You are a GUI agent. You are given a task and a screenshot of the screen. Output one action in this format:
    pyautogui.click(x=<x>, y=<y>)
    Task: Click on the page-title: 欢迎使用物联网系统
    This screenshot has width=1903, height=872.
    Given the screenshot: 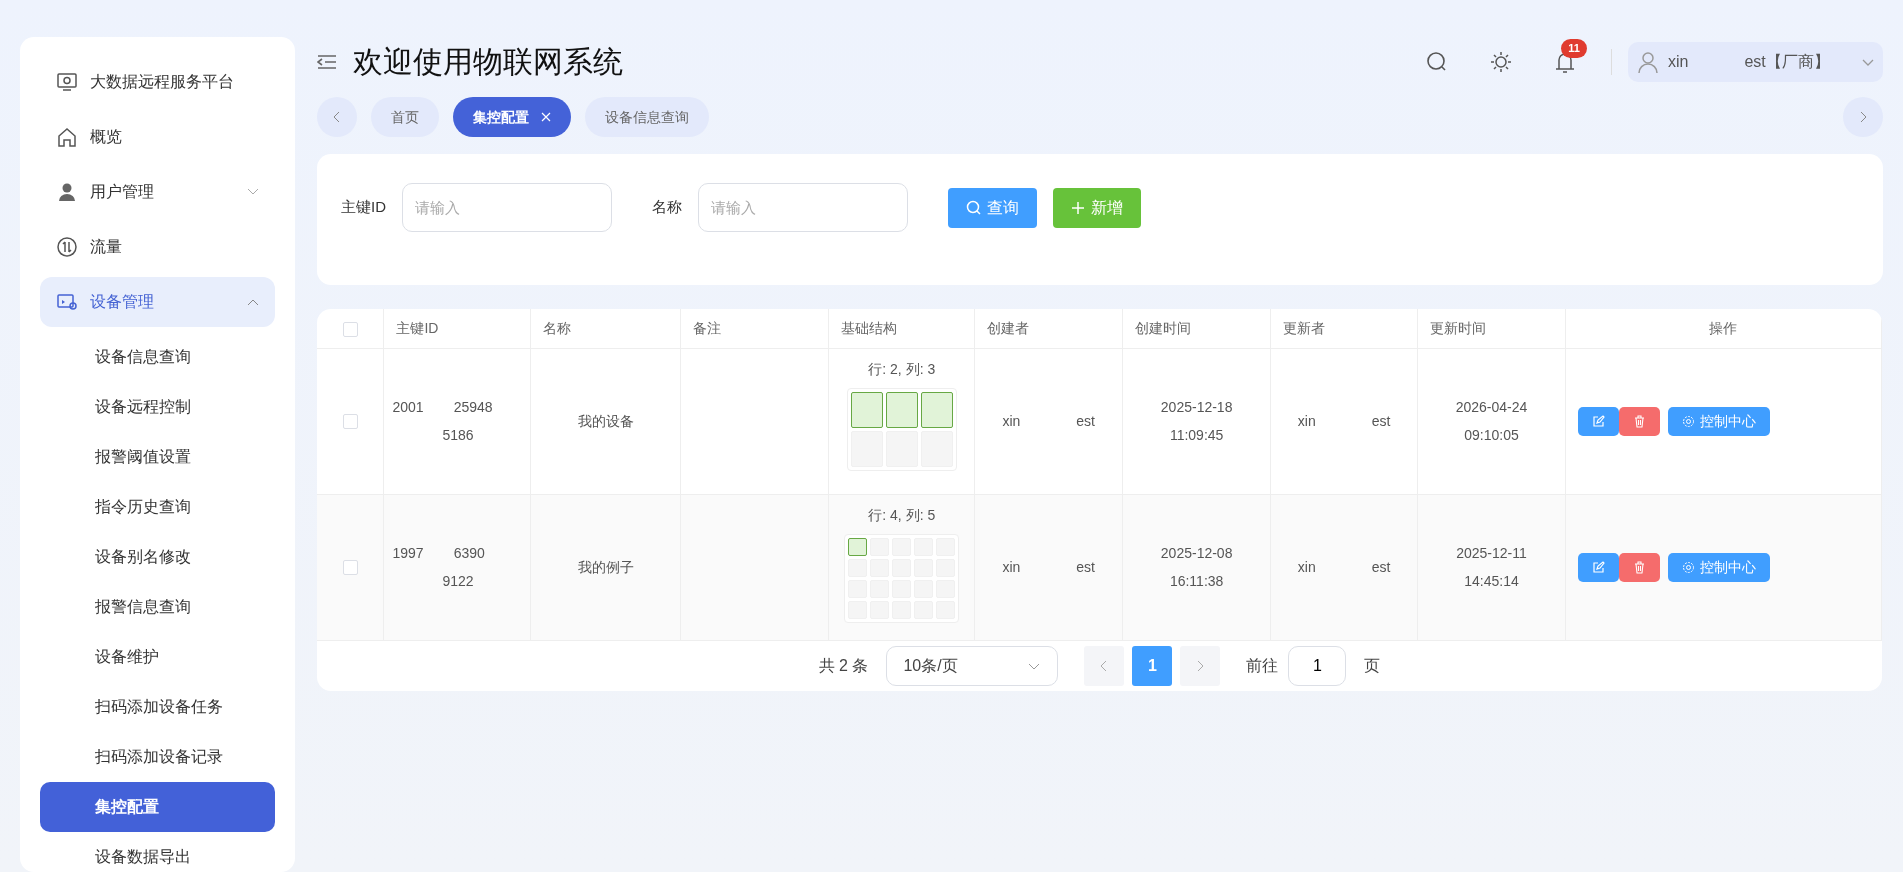 What is the action you would take?
    pyautogui.click(x=488, y=62)
    